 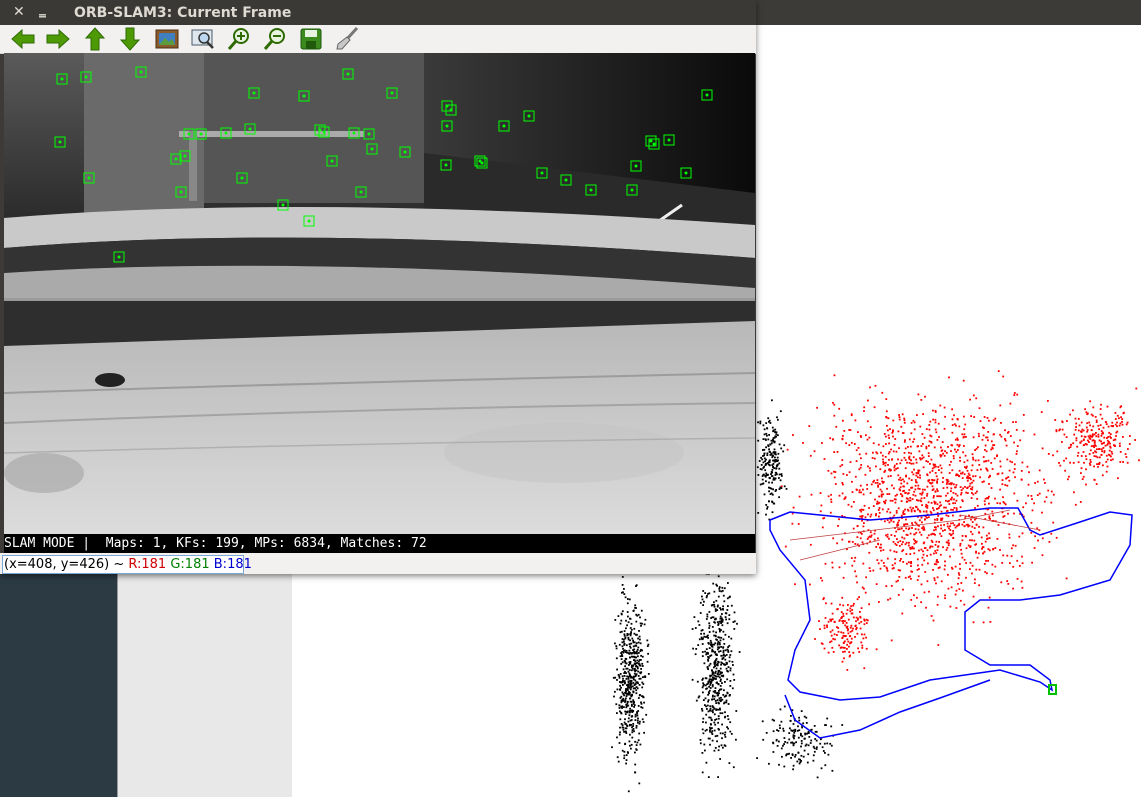 I want to click on zoom-out-button, so click(x=275, y=39).